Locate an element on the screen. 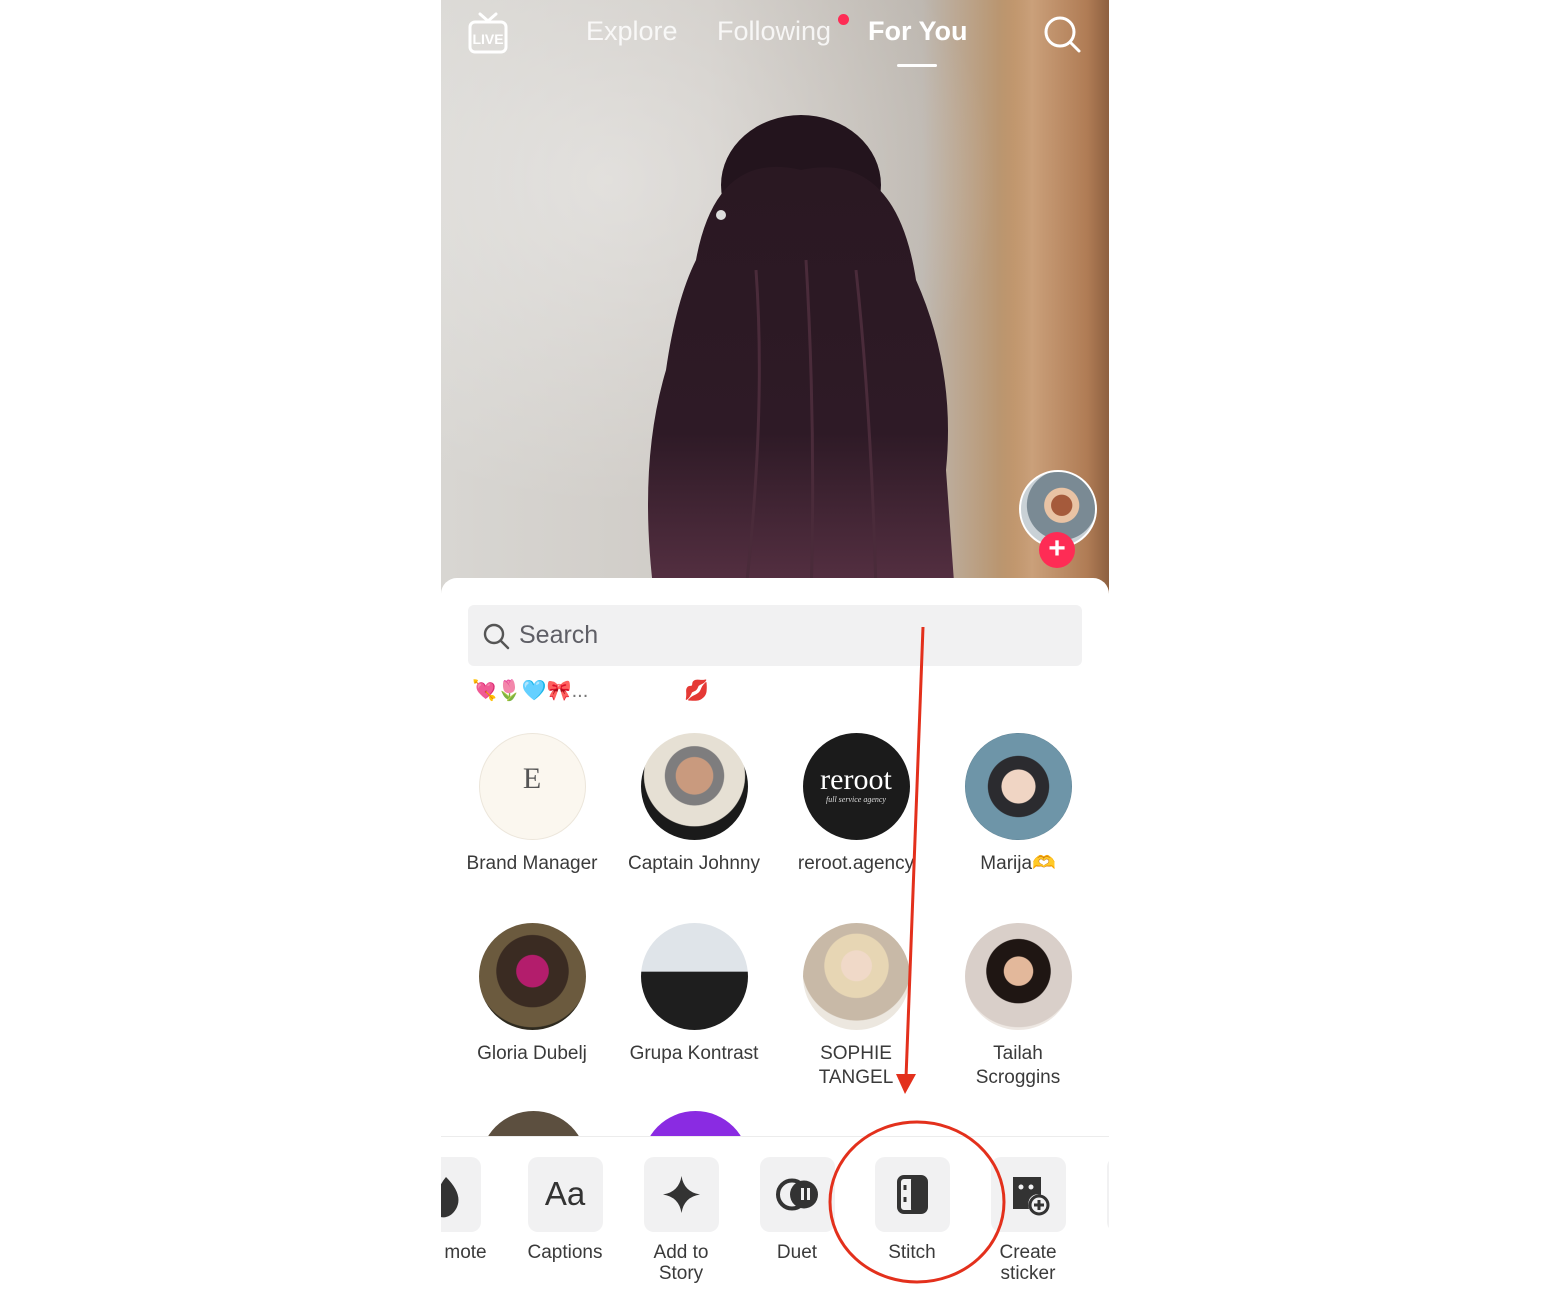 This screenshot has width=1565, height=1309. annotation-circle is located at coordinates (917, 1202).